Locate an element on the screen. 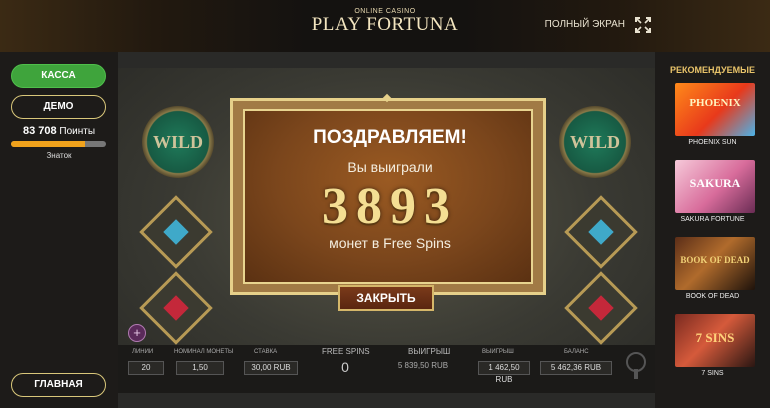 This screenshot has height=408, width=770. bet-value: 30,00 RUB is located at coordinates (271, 368).